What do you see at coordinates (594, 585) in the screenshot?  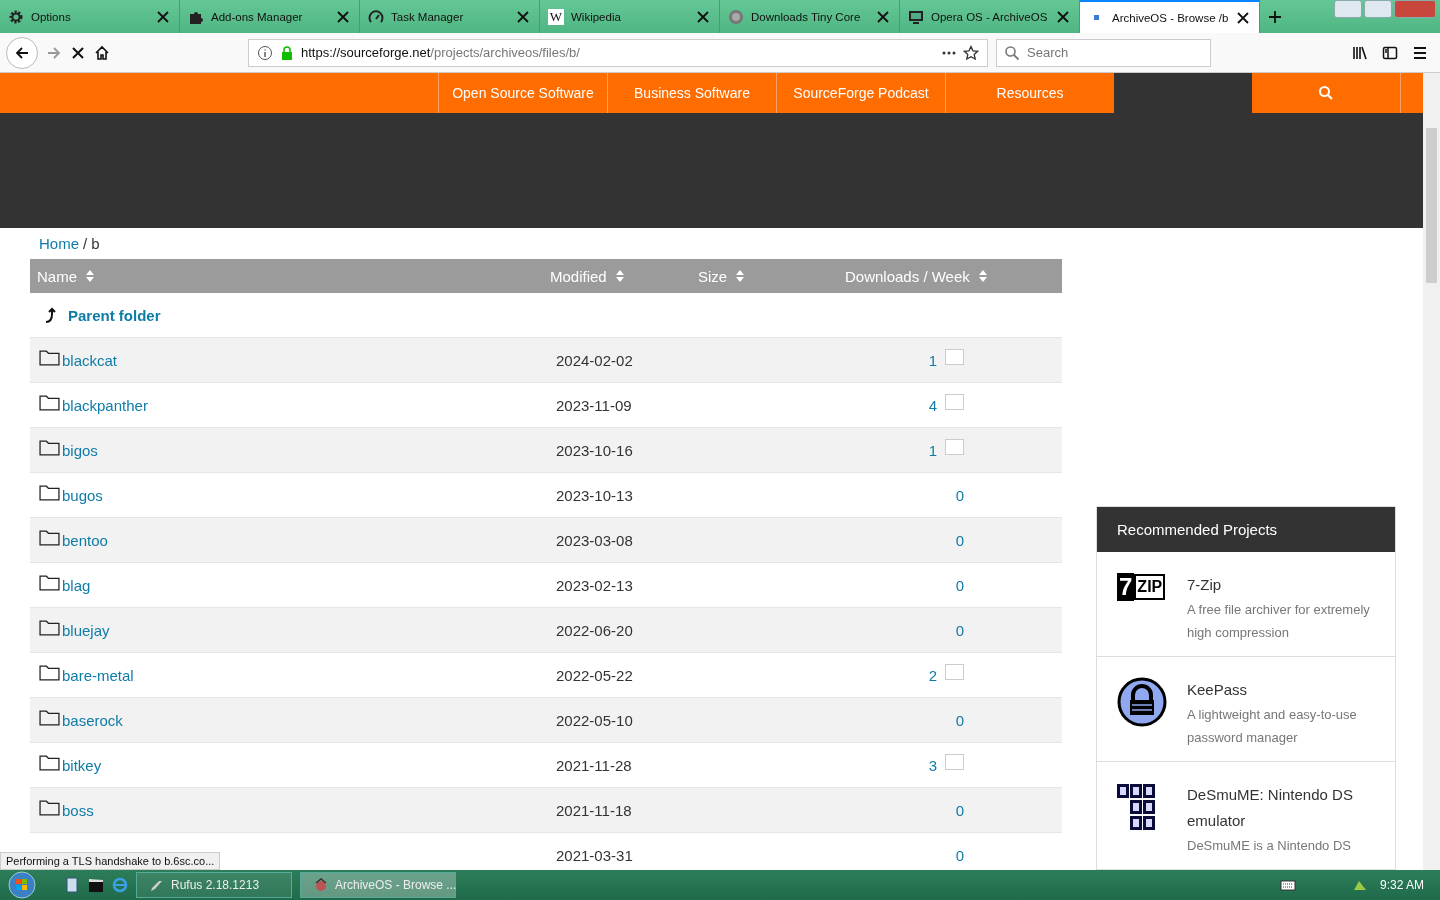 I see `modified-cell-text: 2023-02-13` at bounding box center [594, 585].